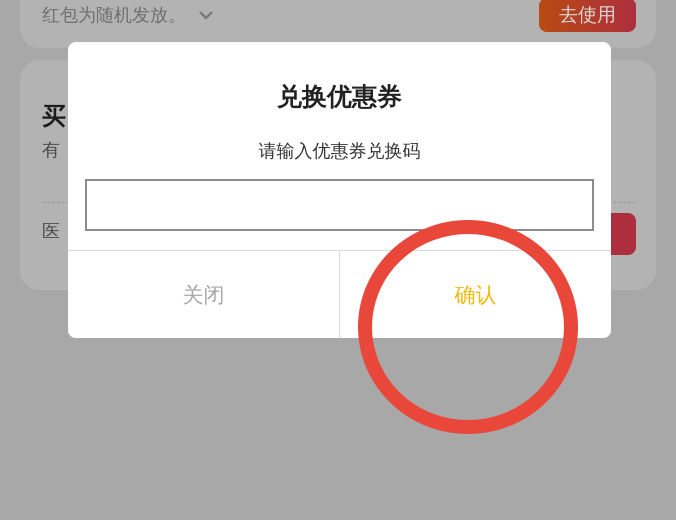  What do you see at coordinates (54, 116) in the screenshot?
I see `card-title: 买` at bounding box center [54, 116].